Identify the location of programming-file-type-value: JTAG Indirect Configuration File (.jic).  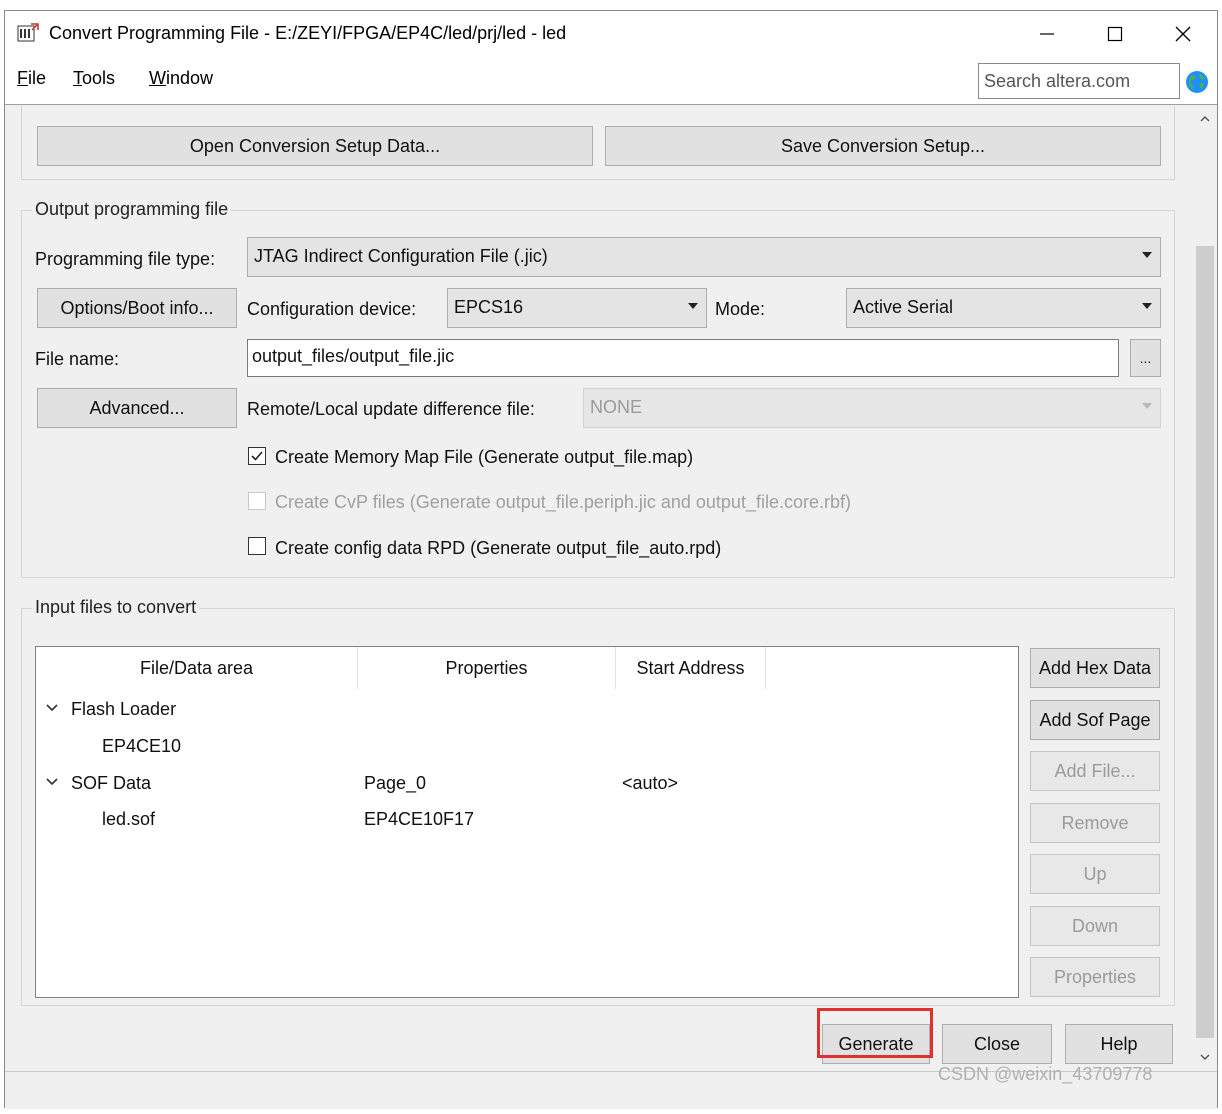
(401, 256).